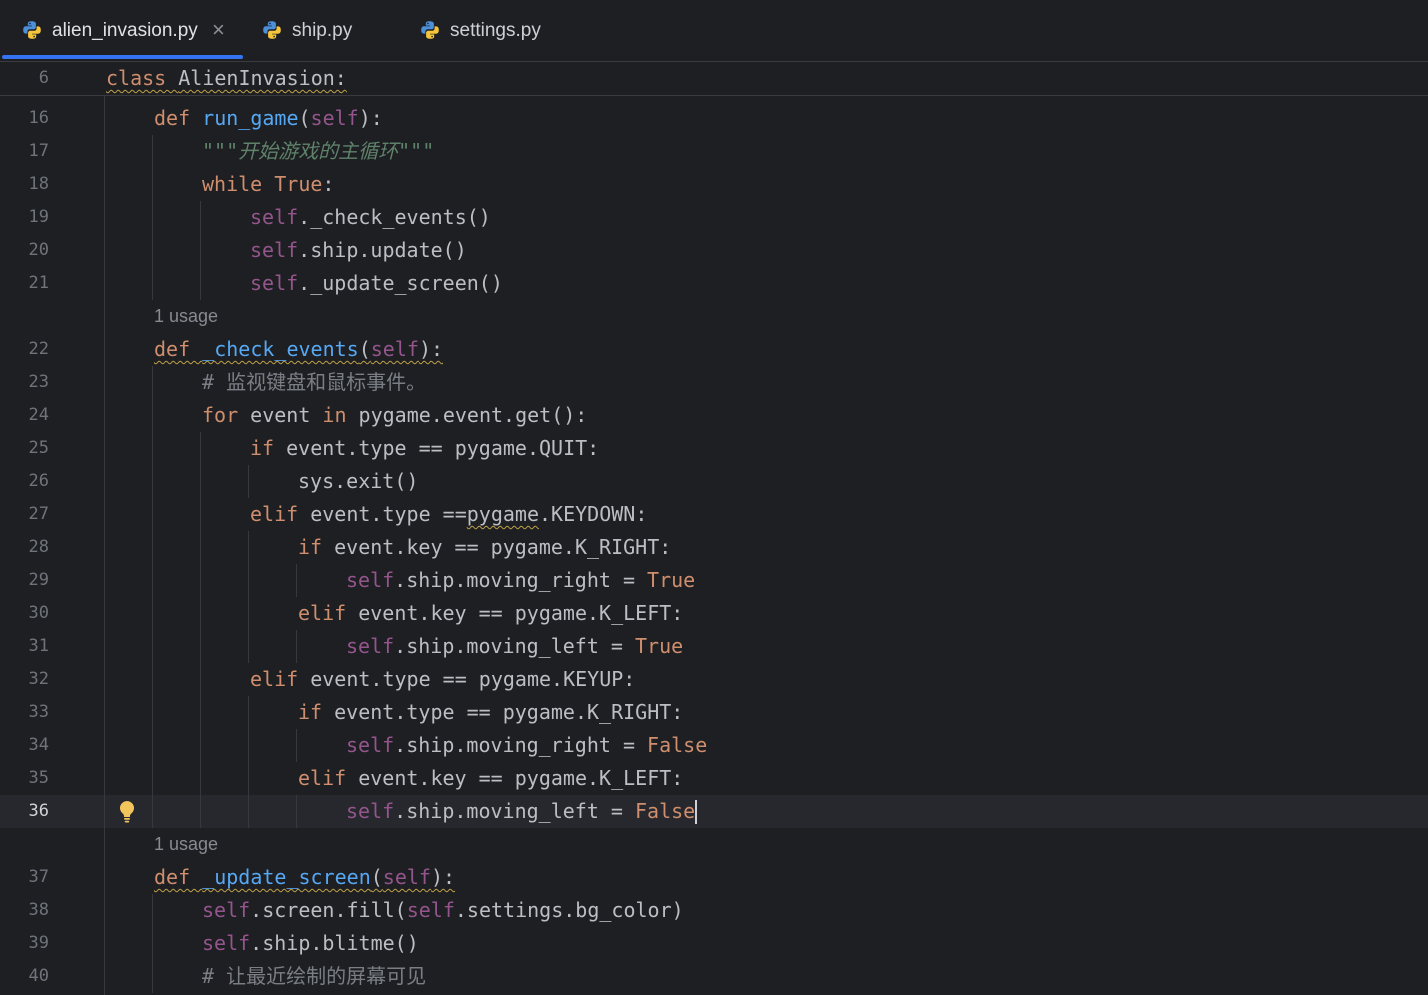 This screenshot has width=1428, height=995. I want to click on code-line: 17 """开始游戏的主循环""", so click(714, 151).